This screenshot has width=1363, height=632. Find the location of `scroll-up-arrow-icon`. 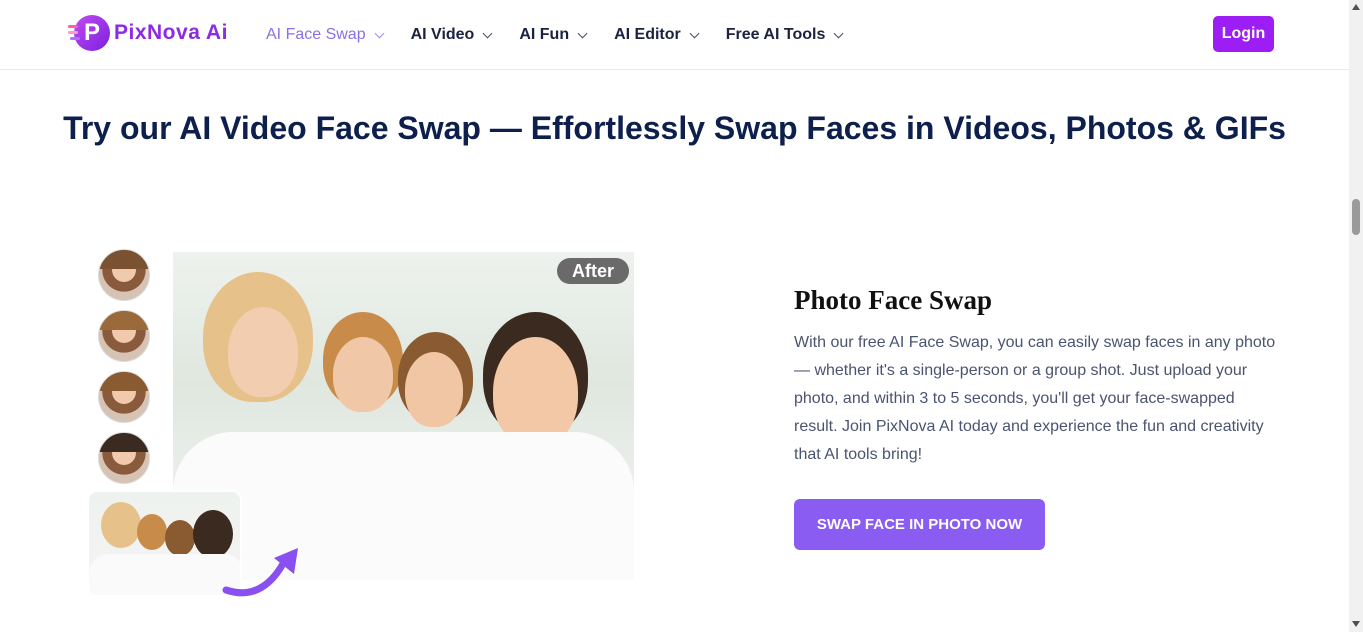

scroll-up-arrow-icon is located at coordinates (1356, 7).